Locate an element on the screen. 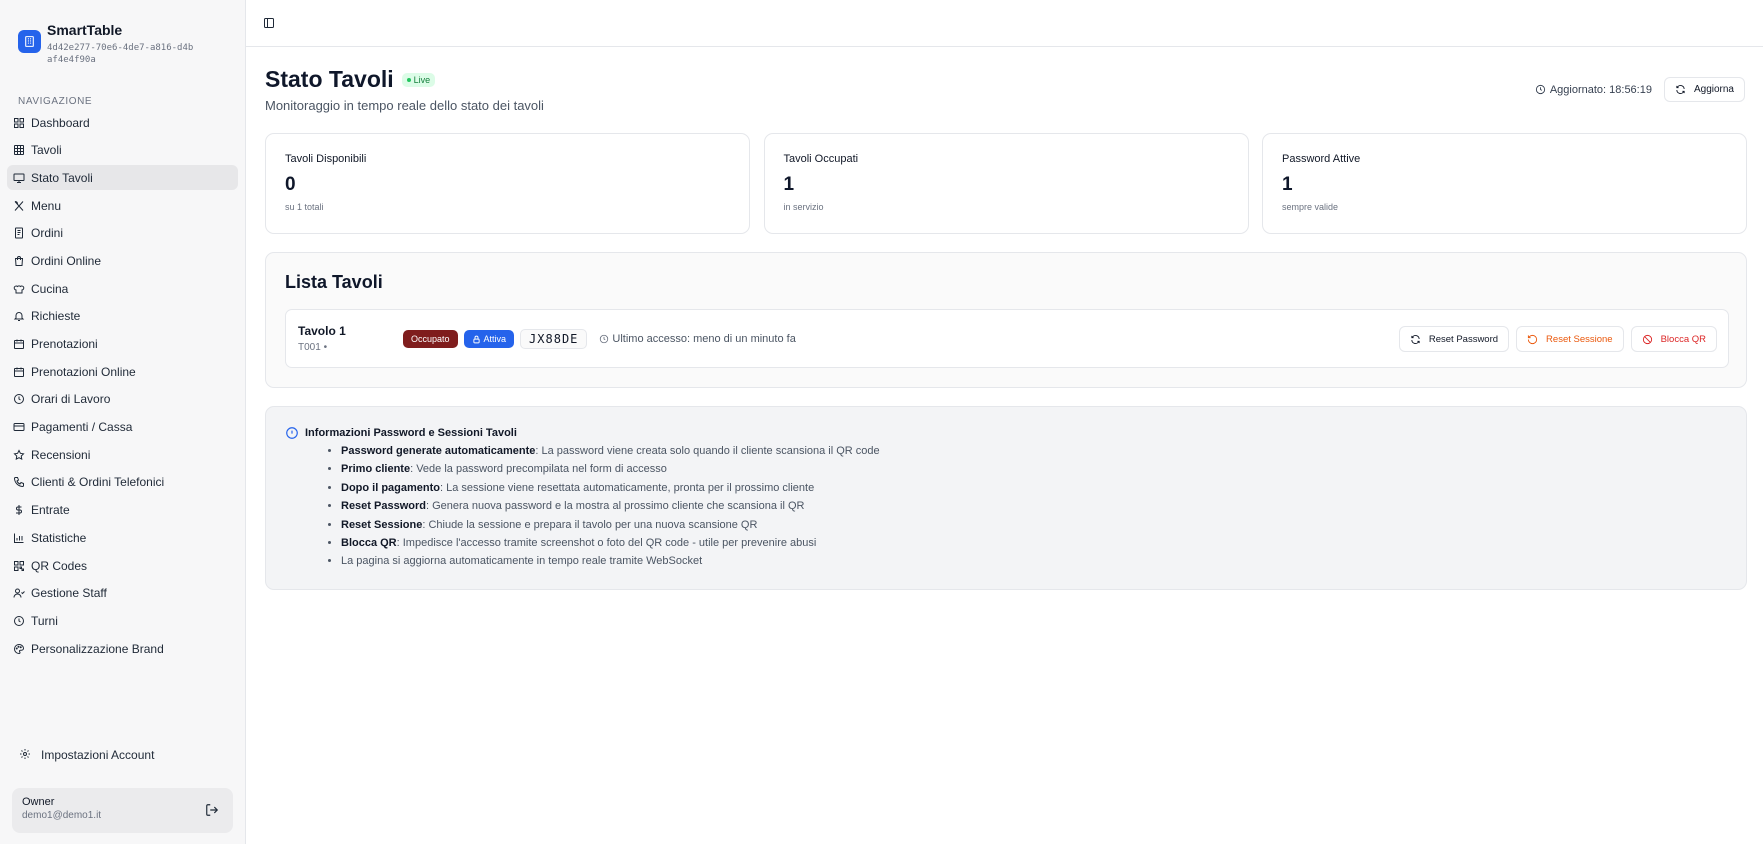 The height and width of the screenshot is (844, 1763). last-updated-text: Aggiornato: 18:56:19 is located at coordinates (1600, 89).